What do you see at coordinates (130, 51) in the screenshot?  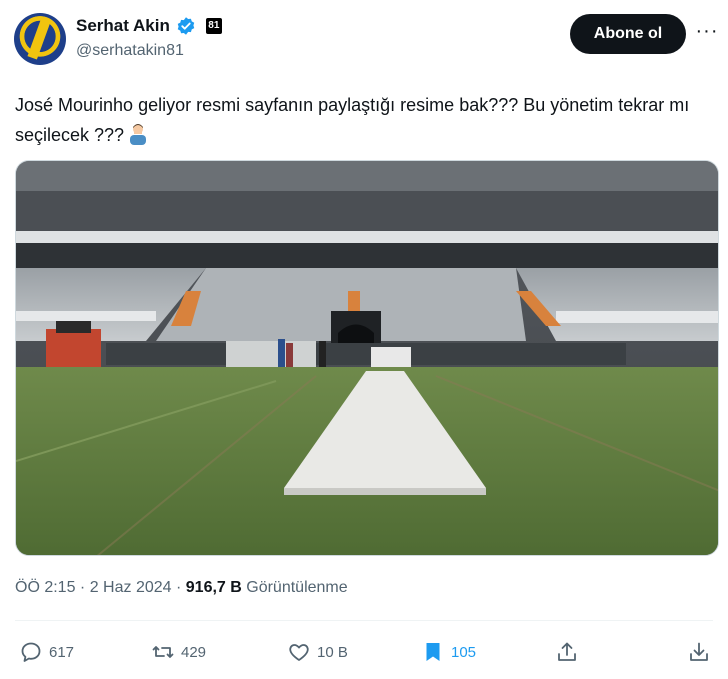 I see `author-handle: @serhatakin81` at bounding box center [130, 51].